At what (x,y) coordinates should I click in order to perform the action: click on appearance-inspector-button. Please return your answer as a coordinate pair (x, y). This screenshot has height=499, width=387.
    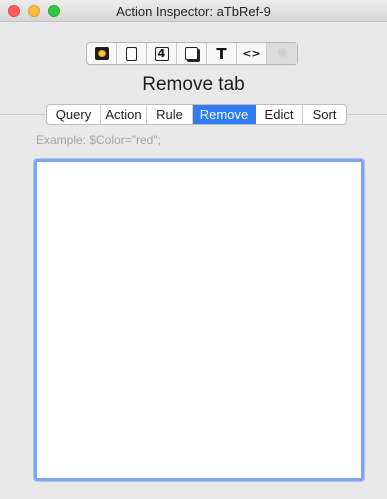
    Looking at the image, I should click on (132, 53).